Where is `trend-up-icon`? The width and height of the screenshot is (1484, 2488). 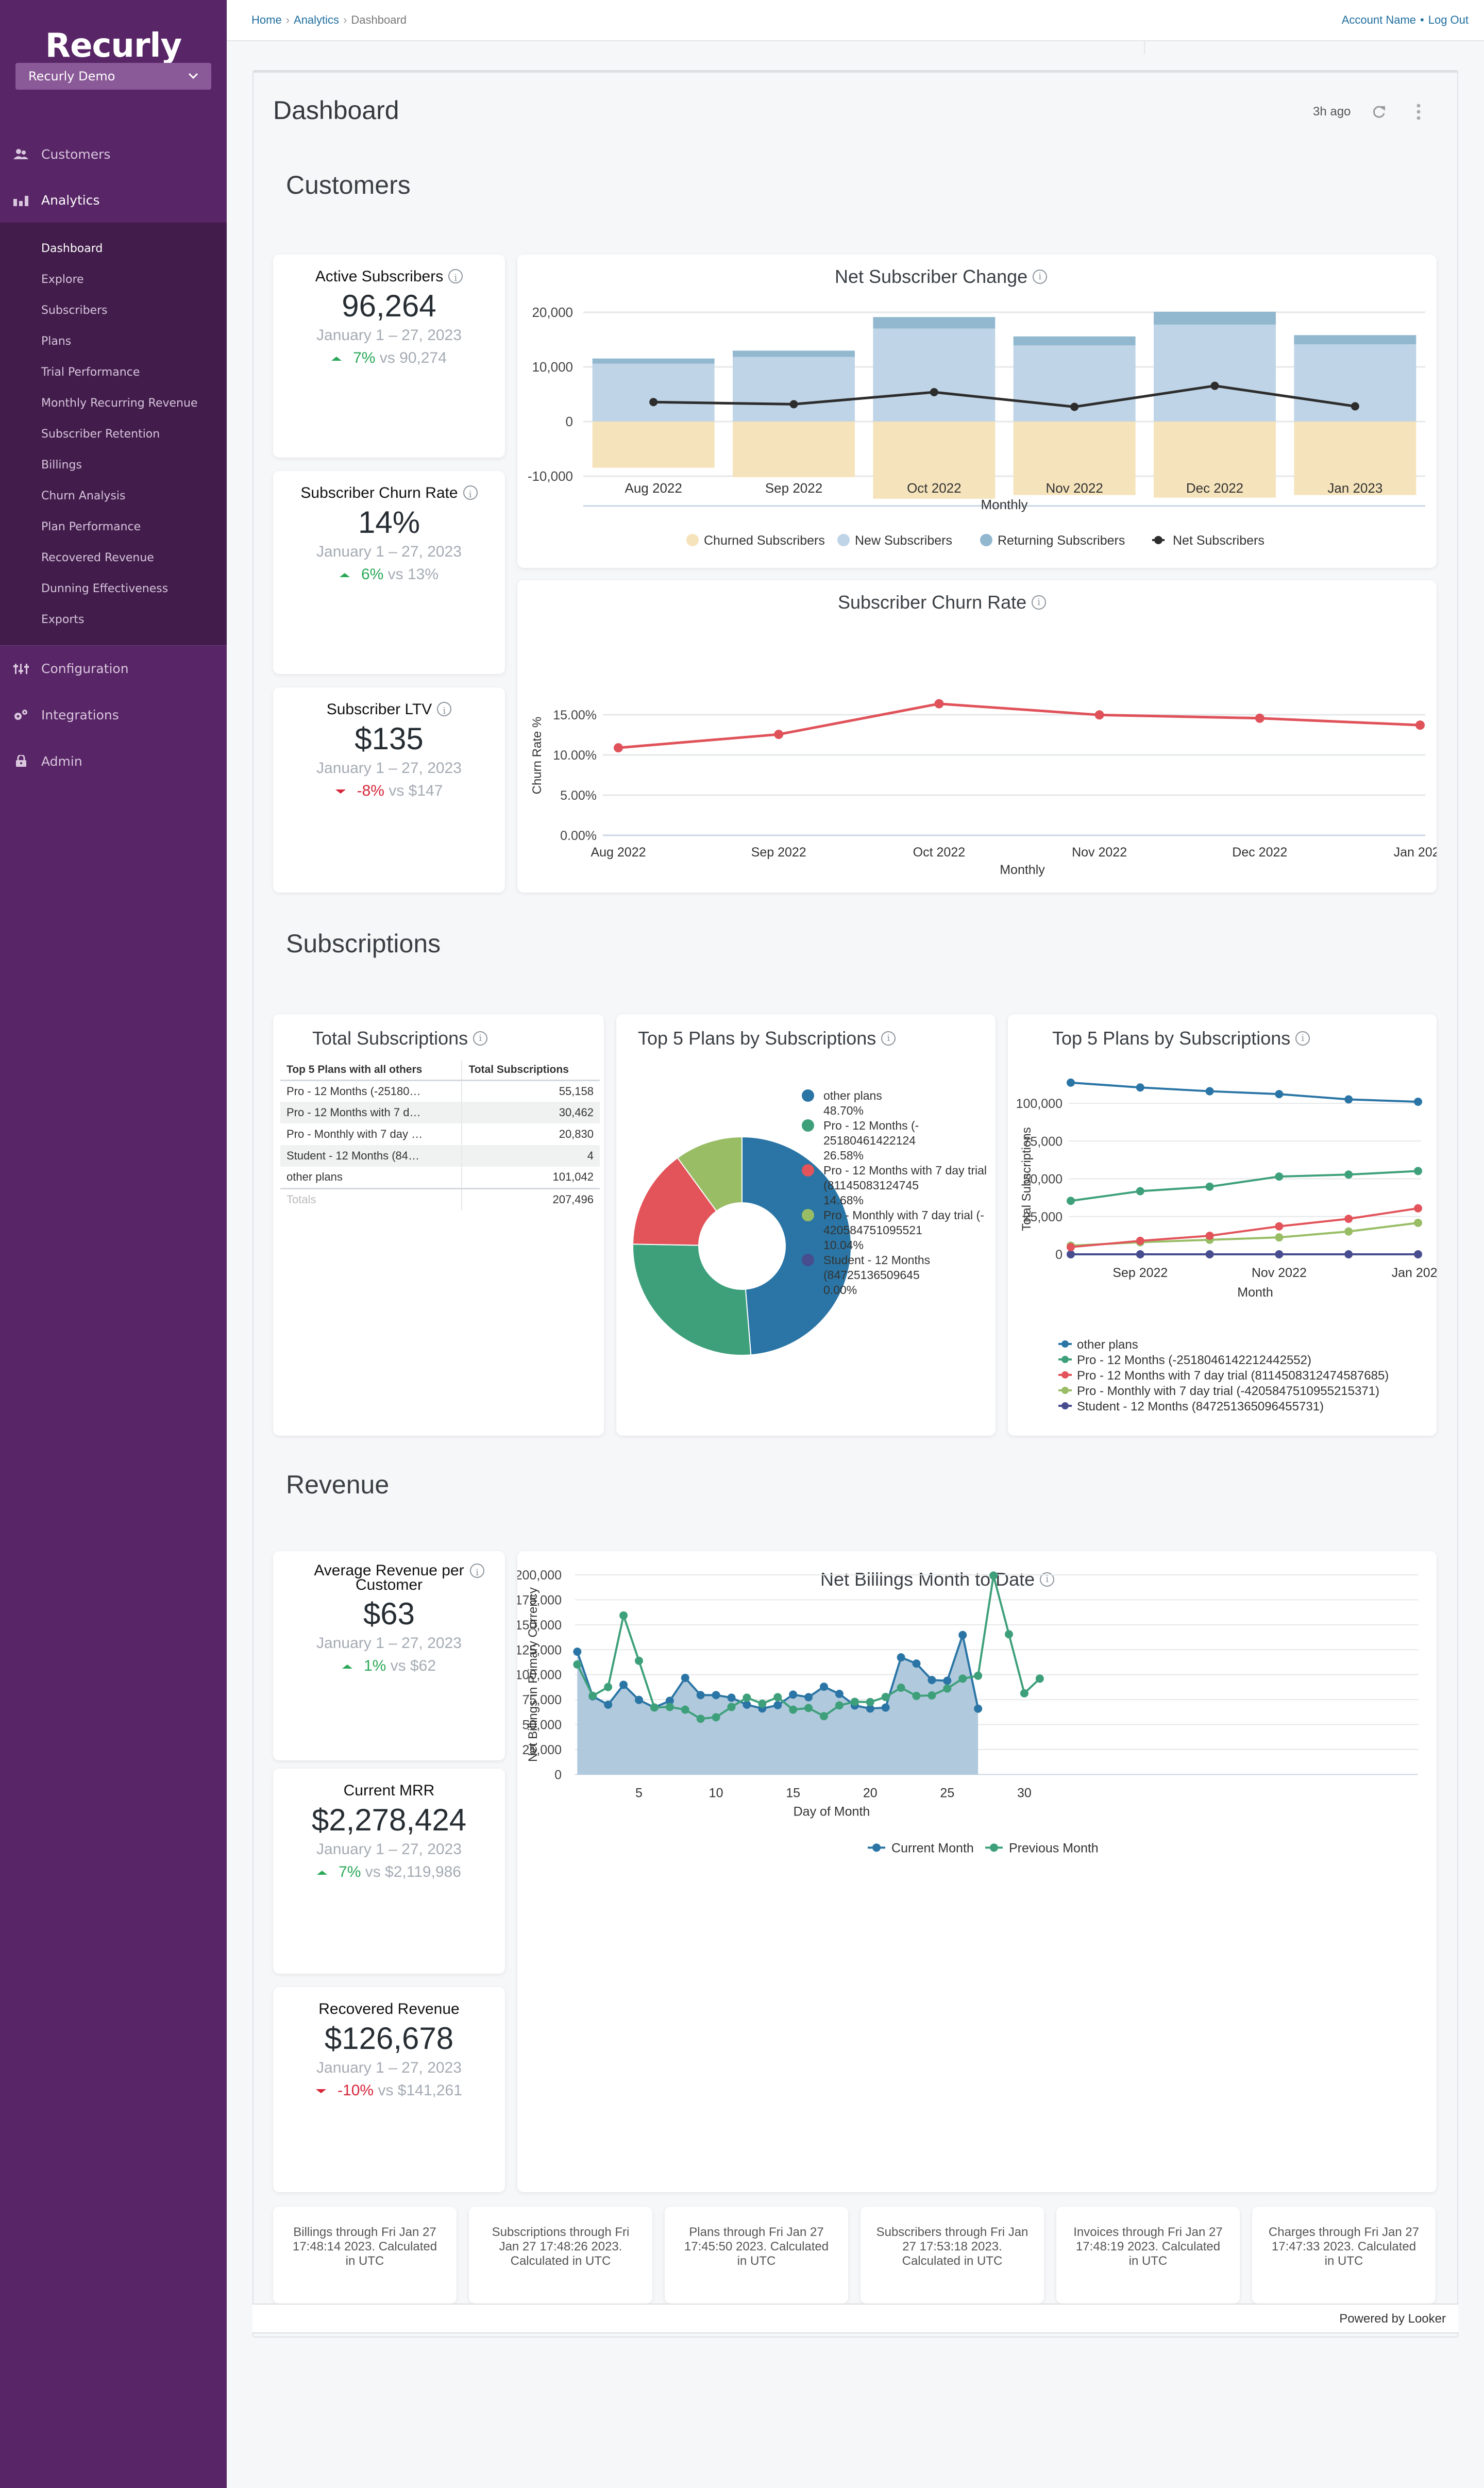
trend-up-icon is located at coordinates (347, 1667).